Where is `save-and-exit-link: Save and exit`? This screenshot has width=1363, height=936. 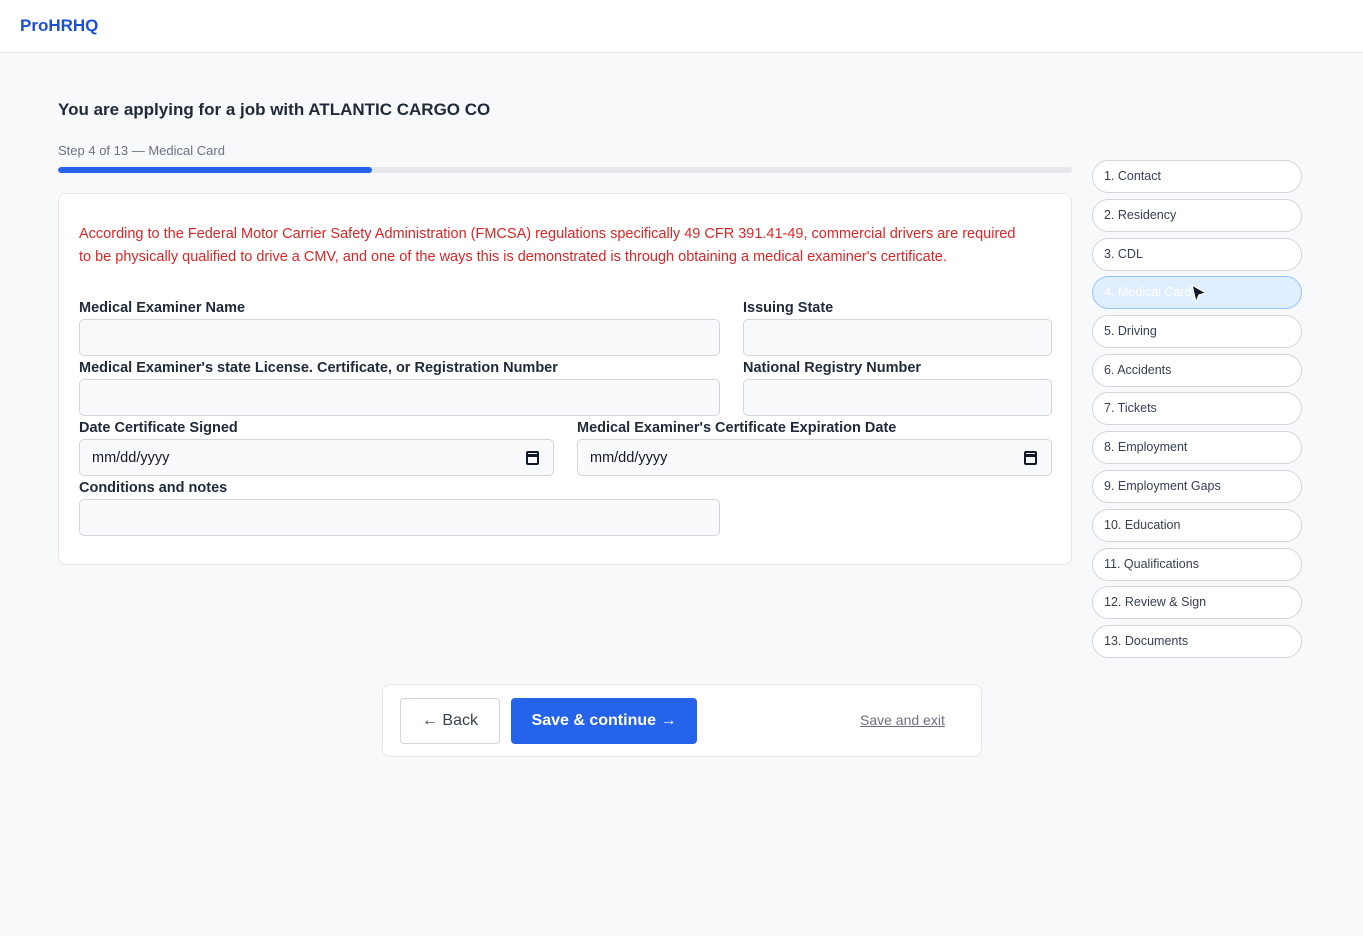
save-and-exit-link: Save and exit is located at coordinates (902, 720).